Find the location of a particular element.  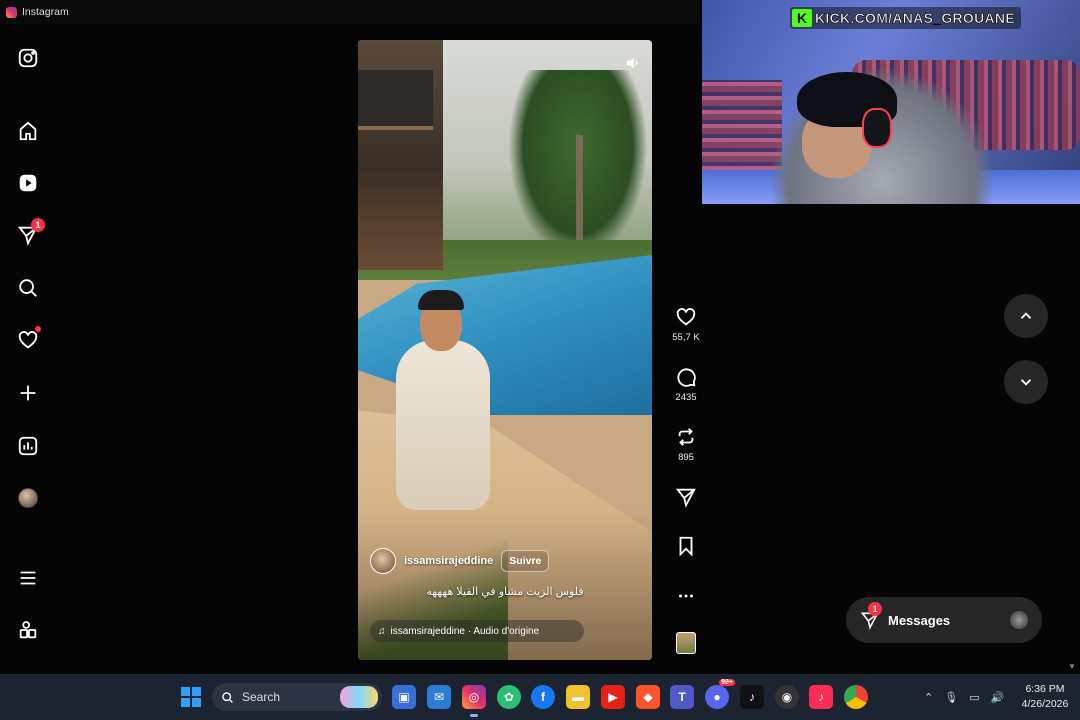

kick-channel-text: KICK.COM/ANAS_GROUANE is located at coordinates (915, 18).